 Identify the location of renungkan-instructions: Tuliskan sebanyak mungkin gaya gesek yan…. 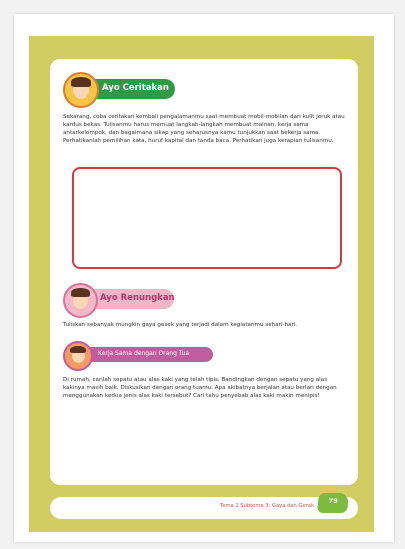
(180, 325).